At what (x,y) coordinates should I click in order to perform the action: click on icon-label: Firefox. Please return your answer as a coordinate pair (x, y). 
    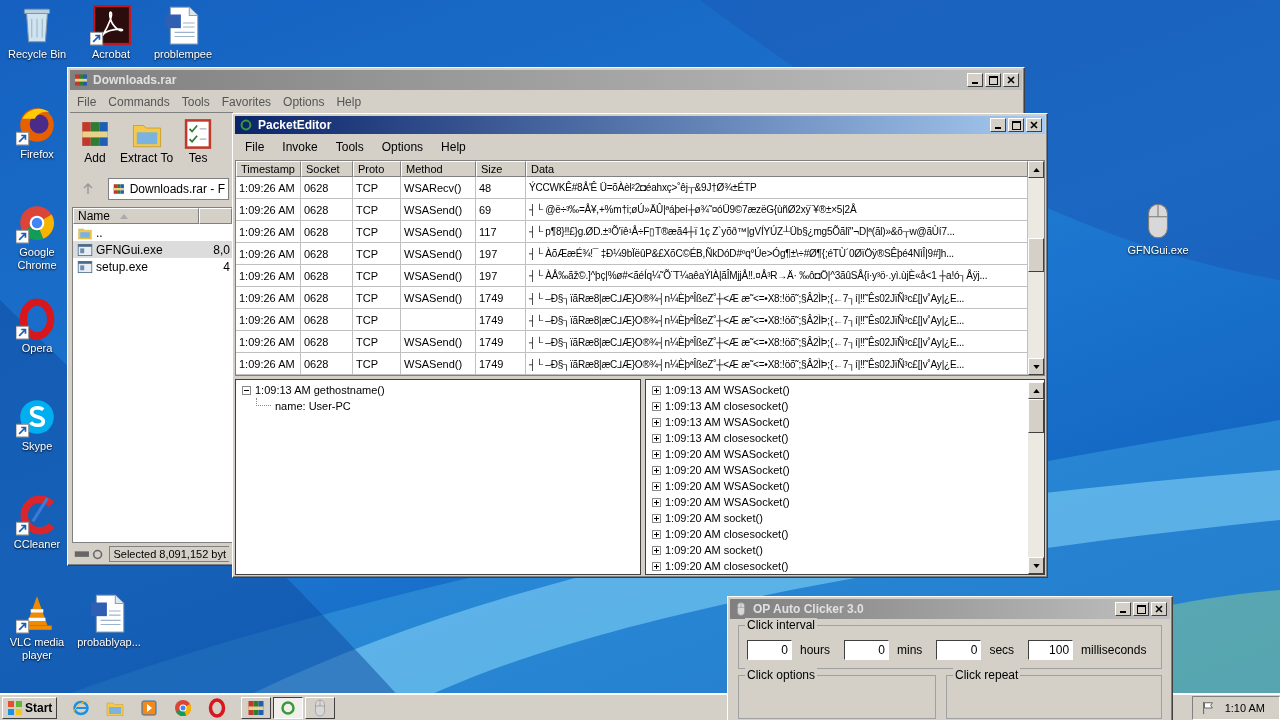
    Looking at the image, I should click on (37, 154).